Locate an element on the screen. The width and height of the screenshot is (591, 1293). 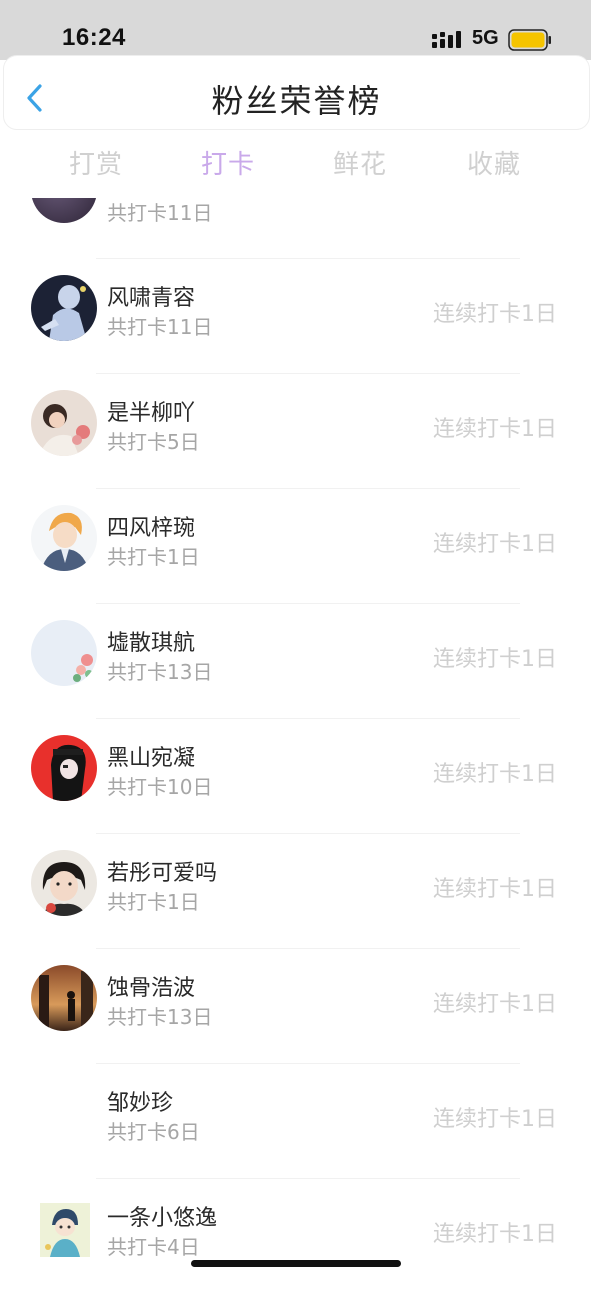
fan-name: 四风梓琬 is located at coordinates (151, 528).